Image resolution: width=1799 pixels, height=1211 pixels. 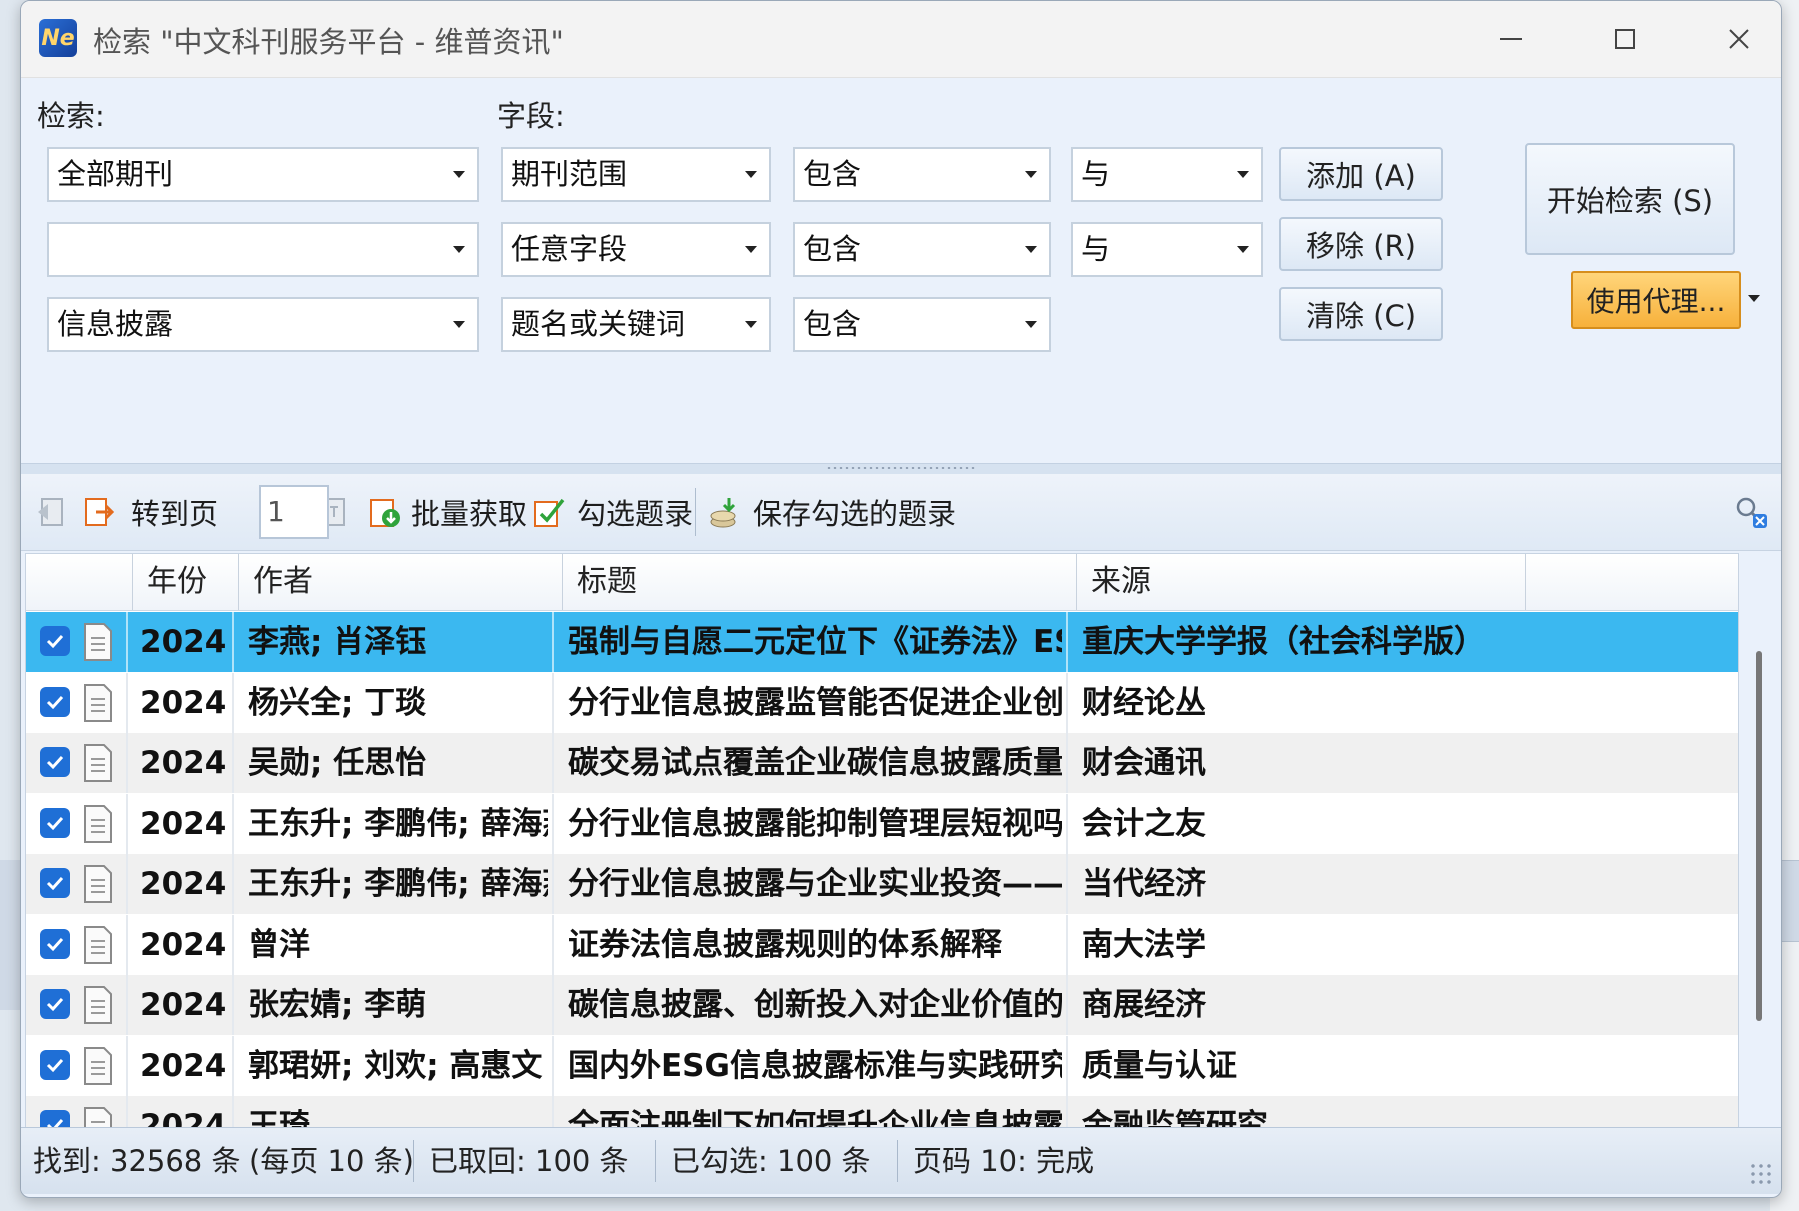 What do you see at coordinates (882, 944) in the screenshot?
I see `table-row: 2024 曾洋 证券法信息披露规则的体系解释 南大法学` at bounding box center [882, 944].